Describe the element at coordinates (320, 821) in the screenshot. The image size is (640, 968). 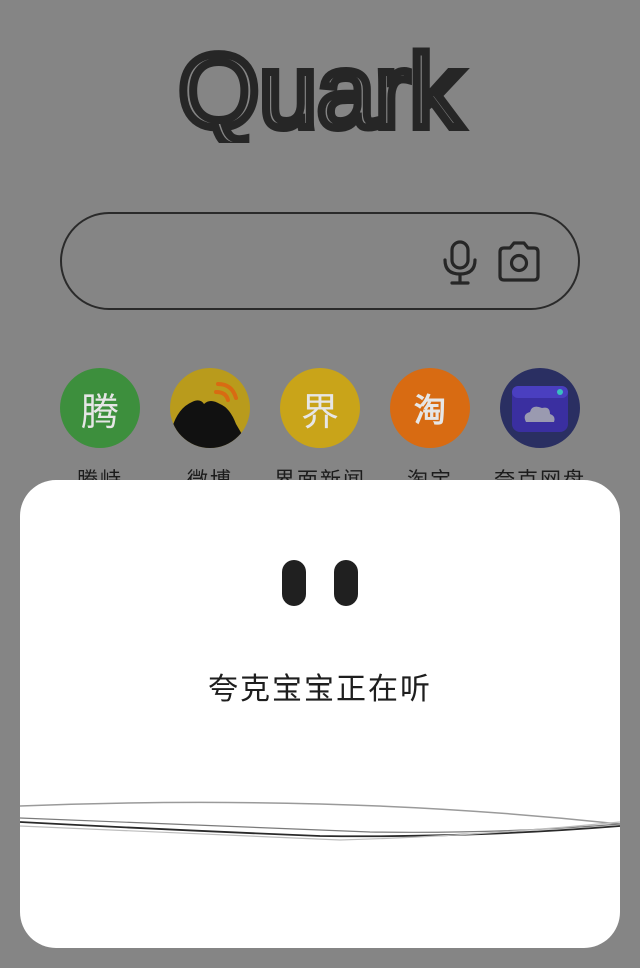
I see `voice-waveform` at that location.